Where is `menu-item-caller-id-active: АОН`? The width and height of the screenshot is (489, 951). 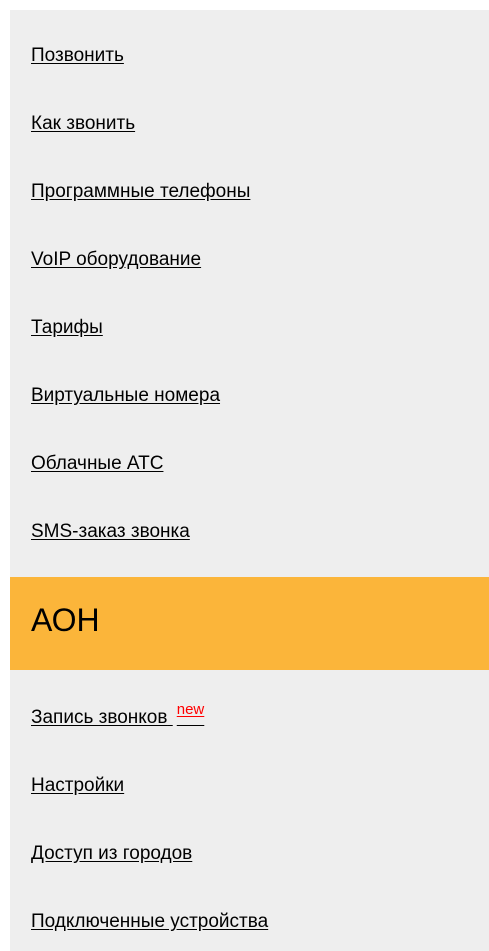 menu-item-caller-id-active: АОН is located at coordinates (249, 623).